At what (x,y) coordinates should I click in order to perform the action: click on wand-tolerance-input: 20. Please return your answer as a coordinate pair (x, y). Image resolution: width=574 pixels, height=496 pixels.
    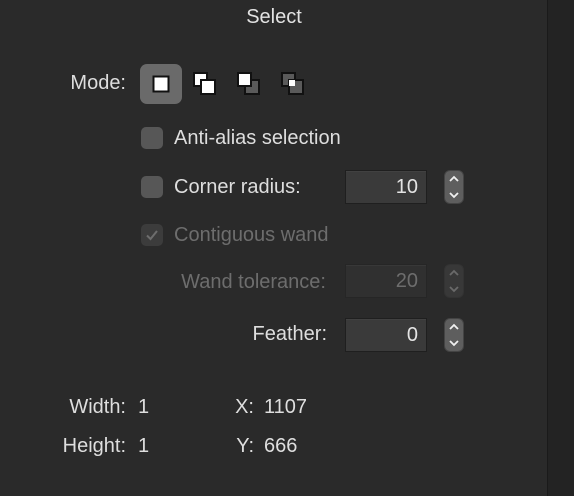
    Looking at the image, I should click on (386, 281).